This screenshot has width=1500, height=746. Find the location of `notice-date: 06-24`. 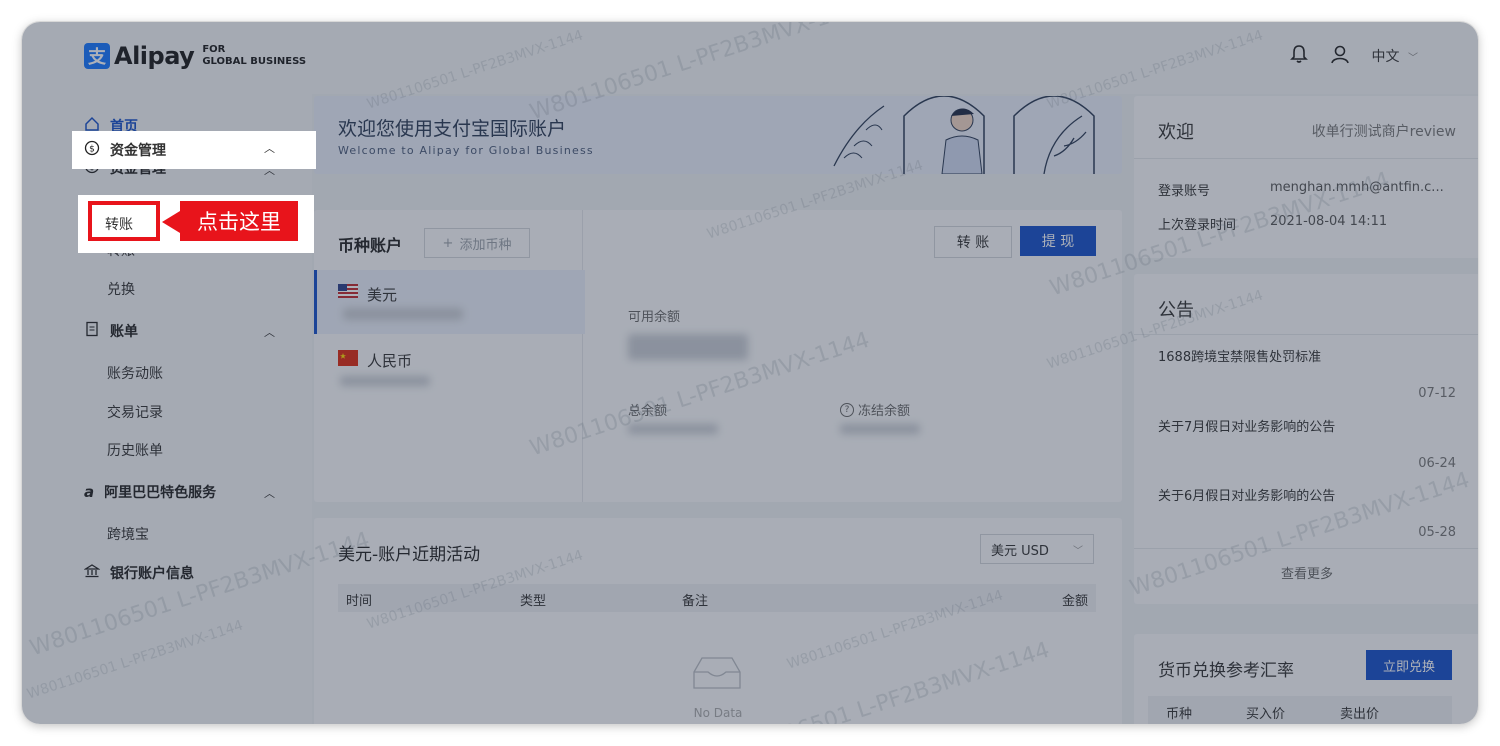

notice-date: 06-24 is located at coordinates (1437, 463).